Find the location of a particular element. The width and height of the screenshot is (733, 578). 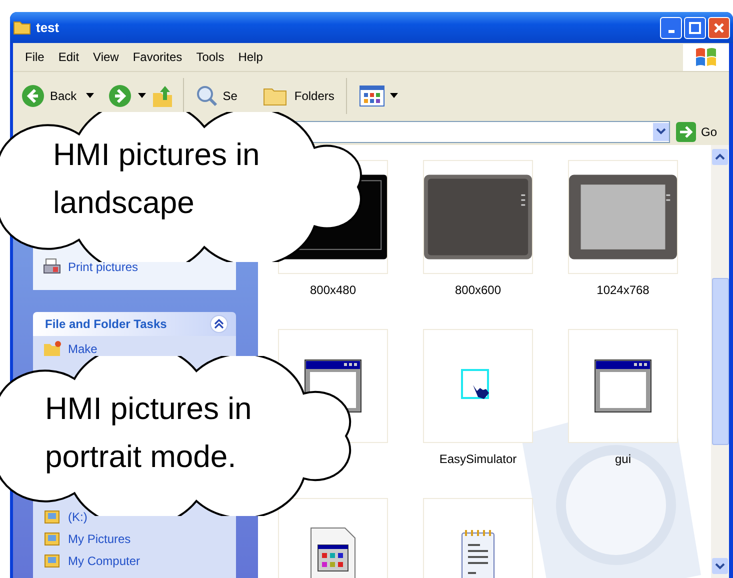

file-name: EasySimulator is located at coordinates (478, 459).